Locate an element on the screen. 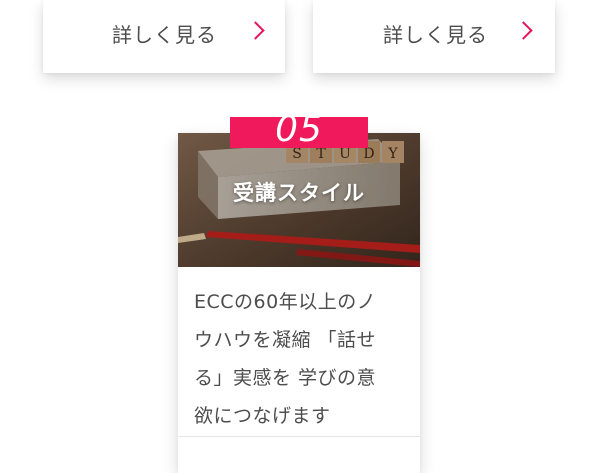 Image resolution: width=598 pixels, height=473 pixels. card-divider is located at coordinates (299, 436).